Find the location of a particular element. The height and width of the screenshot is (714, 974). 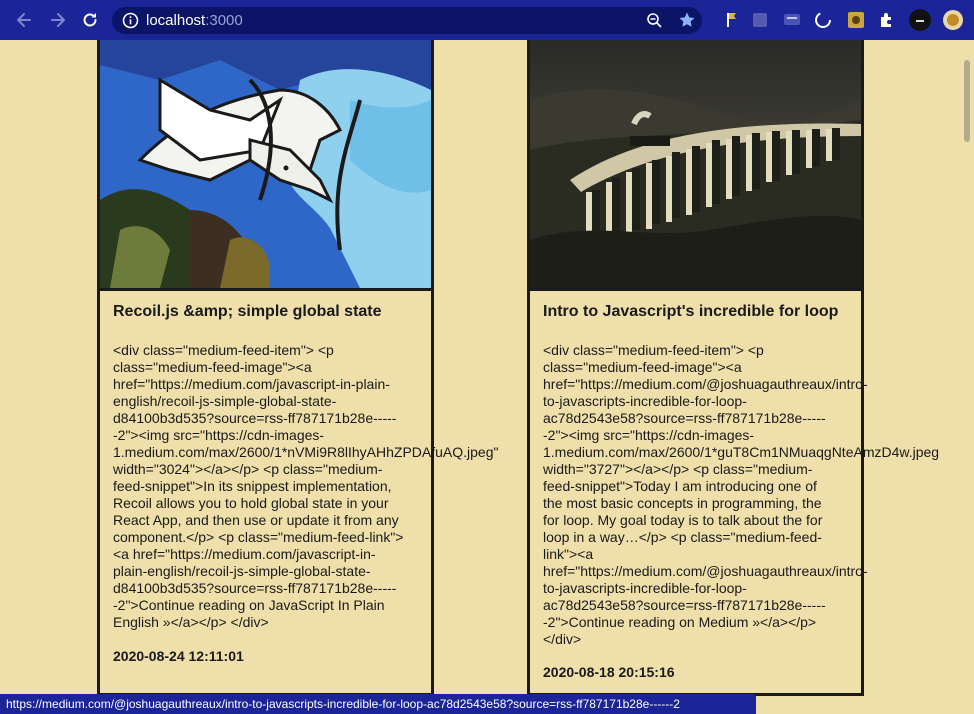

card-date: 2020-08-18 20:15:16 is located at coordinates (609, 672).